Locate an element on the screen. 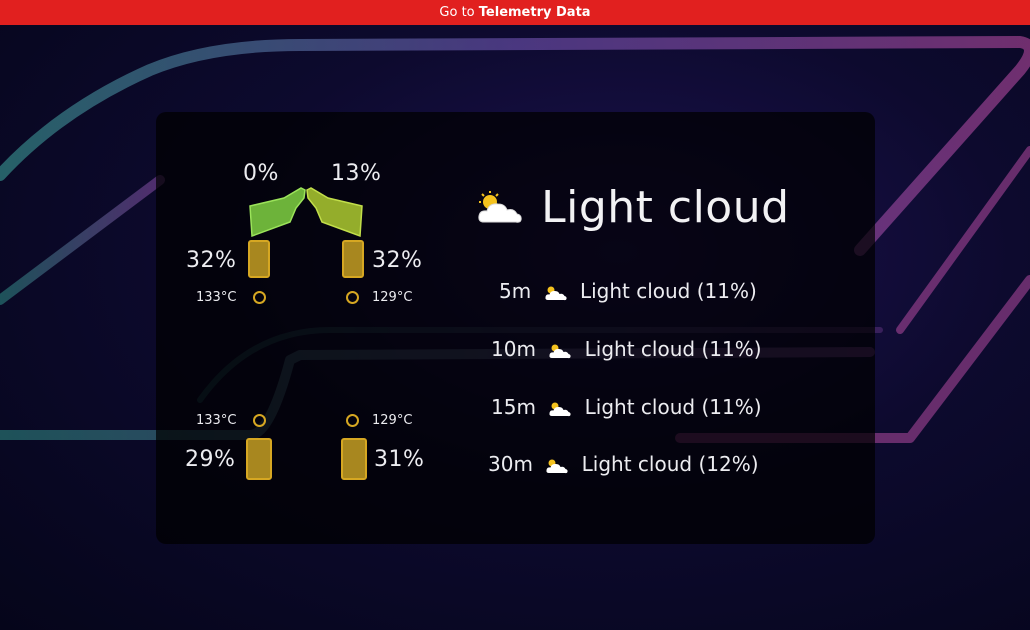  forecast-row: 15m Light cloud (11%) is located at coordinates (626, 407).